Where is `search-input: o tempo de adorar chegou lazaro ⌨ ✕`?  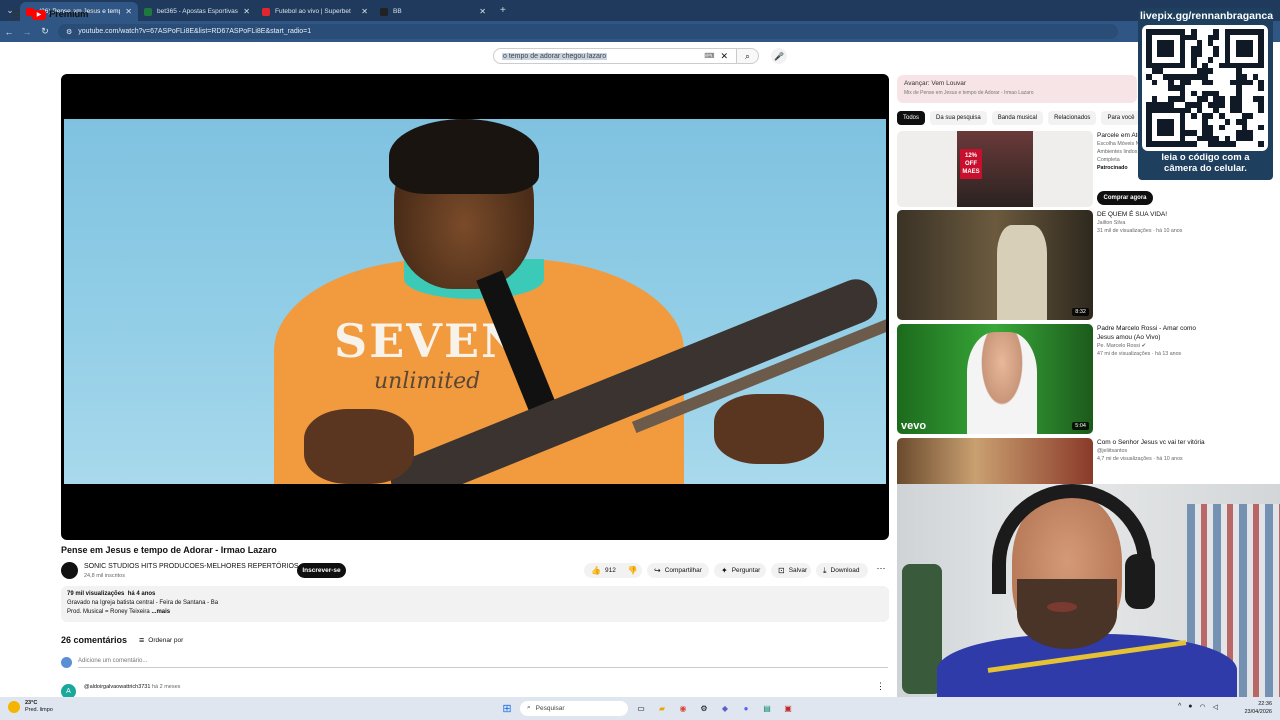
search-input: o tempo de adorar chegou lazaro ⌨ ✕ is located at coordinates (615, 56).